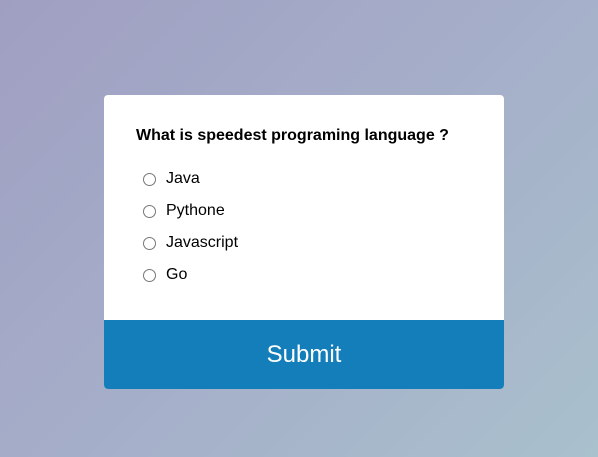 This screenshot has width=598, height=457. I want to click on answer-option-go: Go, so click(304, 275).